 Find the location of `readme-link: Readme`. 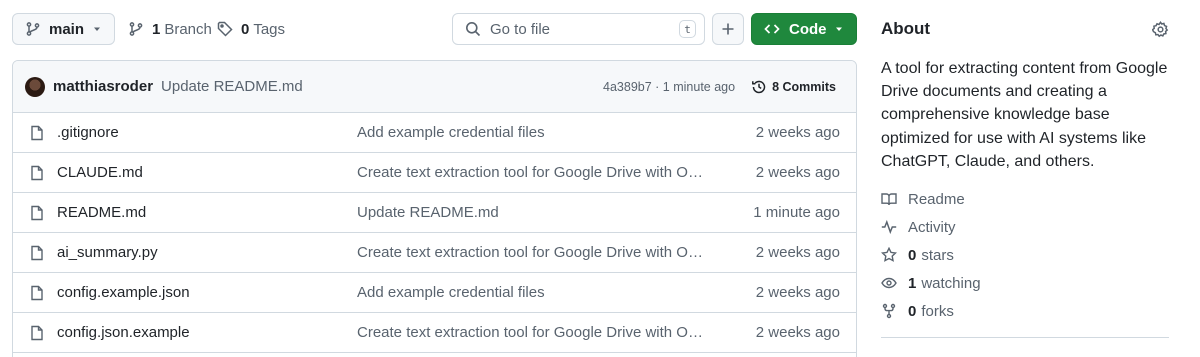

readme-link: Readme is located at coordinates (923, 199).